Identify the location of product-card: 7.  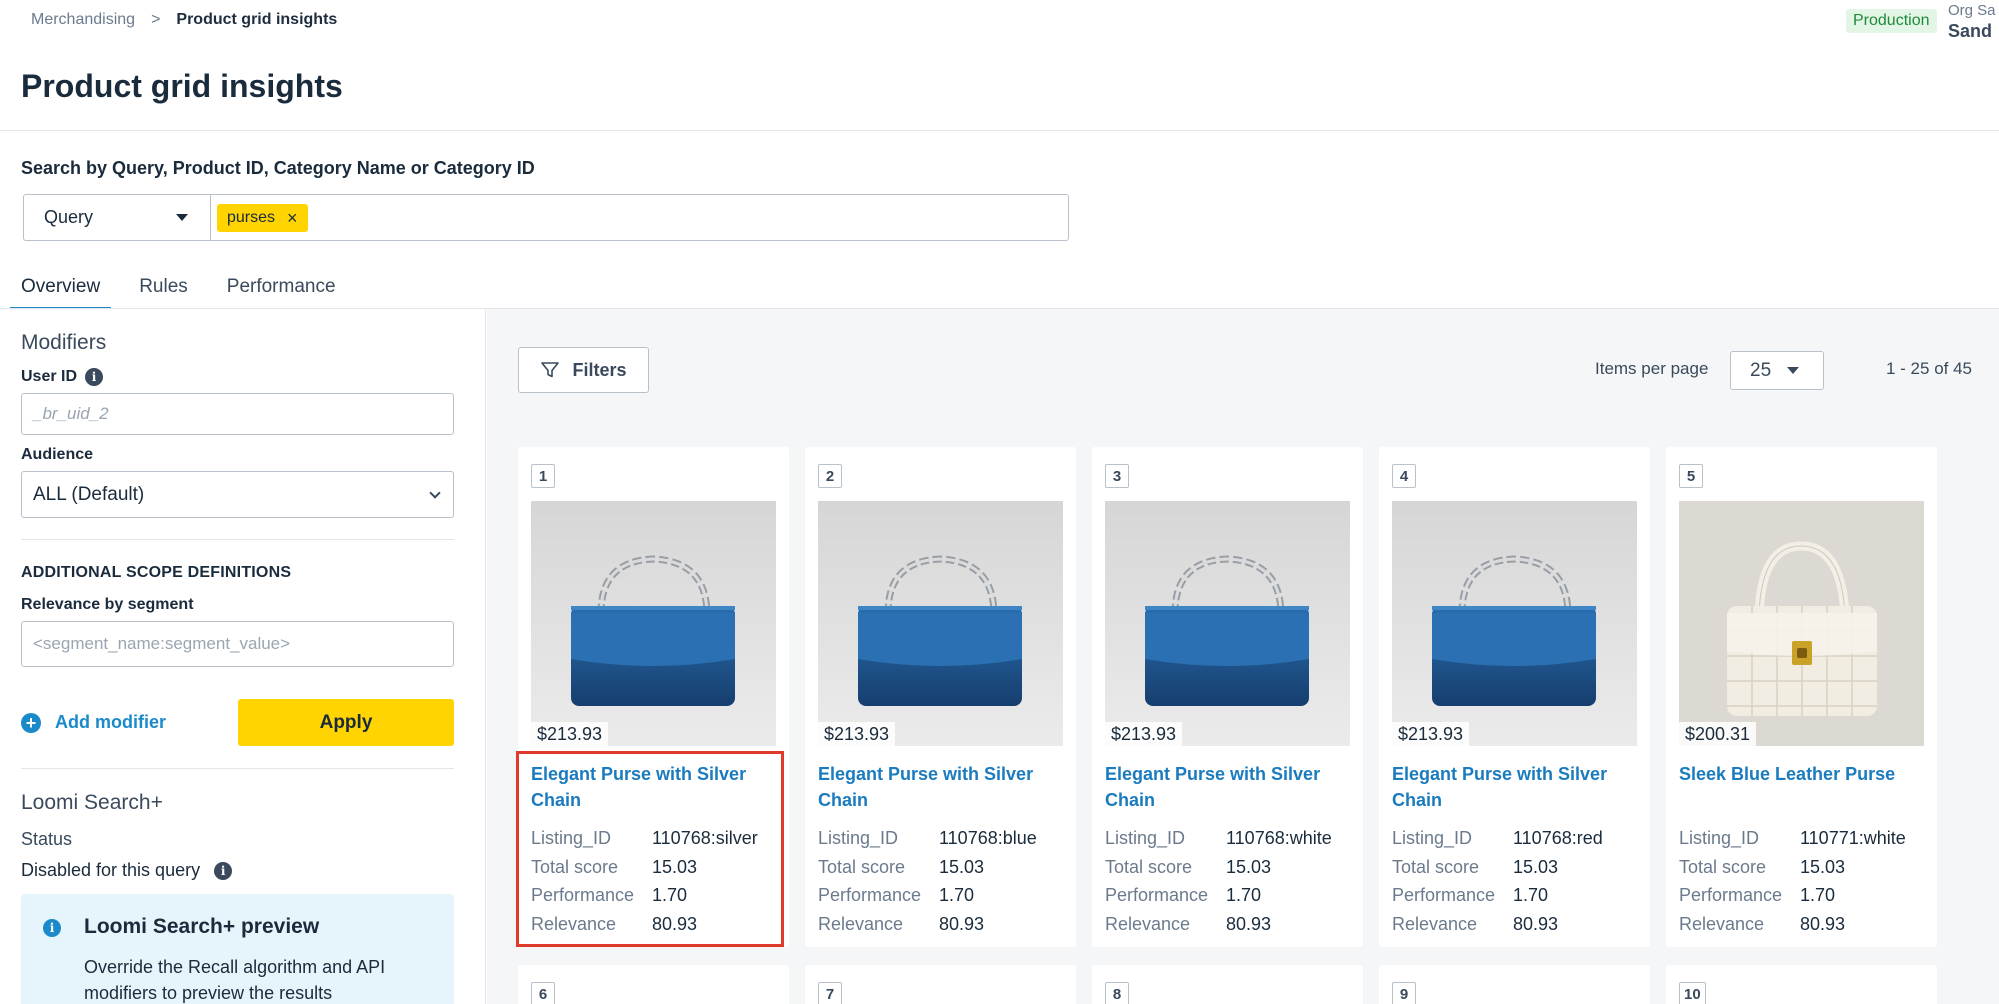
(940, 984).